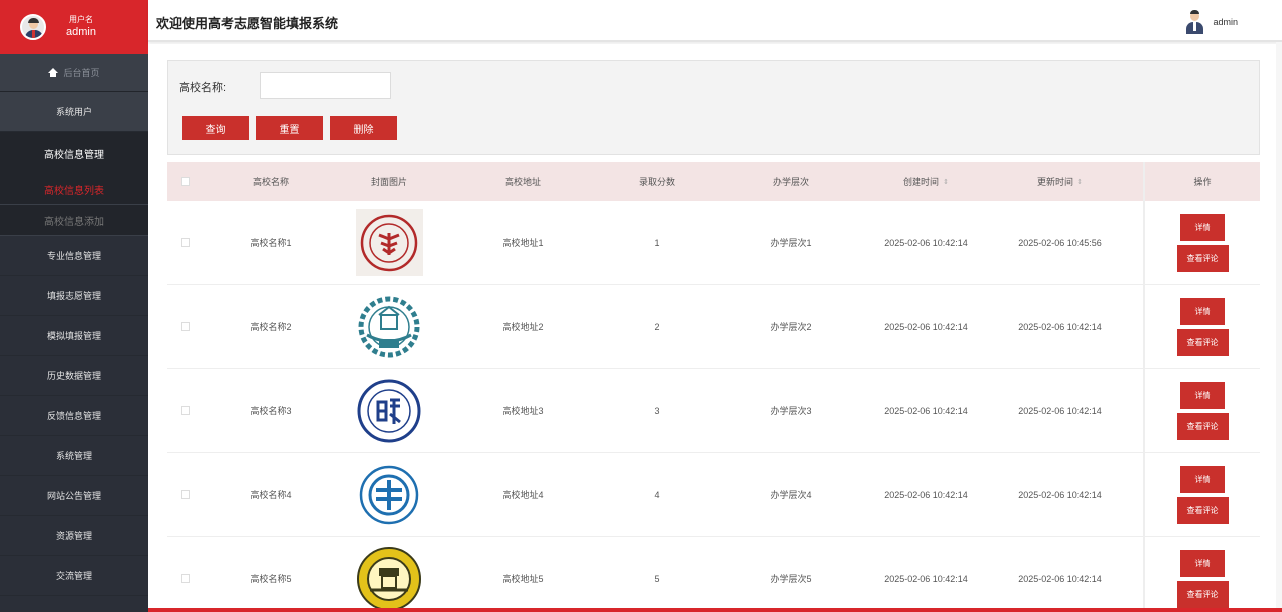 The width and height of the screenshot is (1282, 612). I want to click on school-address: 高校地址5, so click(523, 579).